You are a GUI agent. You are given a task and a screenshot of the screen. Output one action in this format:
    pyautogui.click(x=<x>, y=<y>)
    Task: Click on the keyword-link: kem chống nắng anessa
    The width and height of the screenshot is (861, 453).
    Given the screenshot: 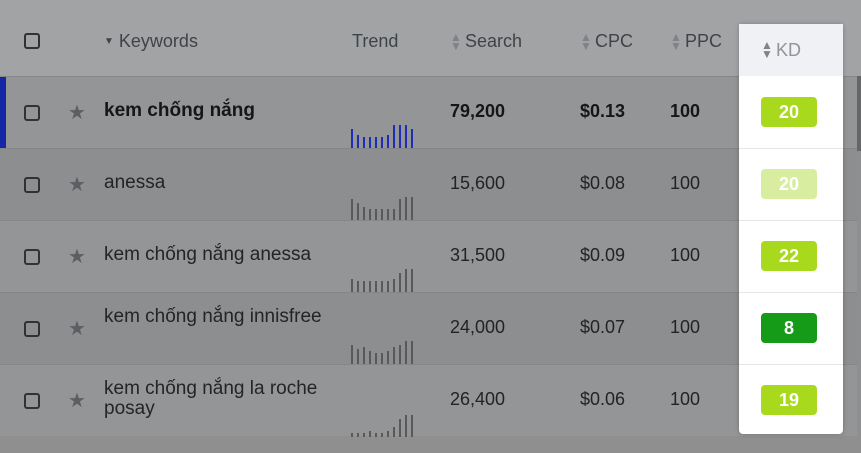 What is the action you would take?
    pyautogui.click(x=224, y=255)
    